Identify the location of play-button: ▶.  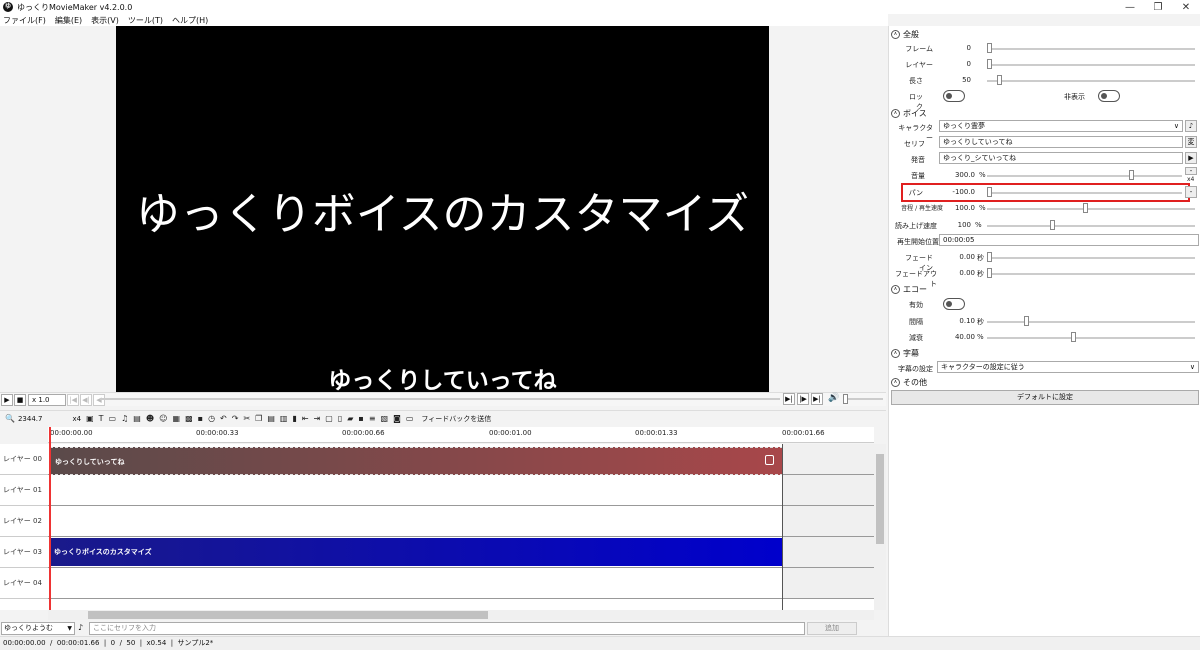
(7, 399).